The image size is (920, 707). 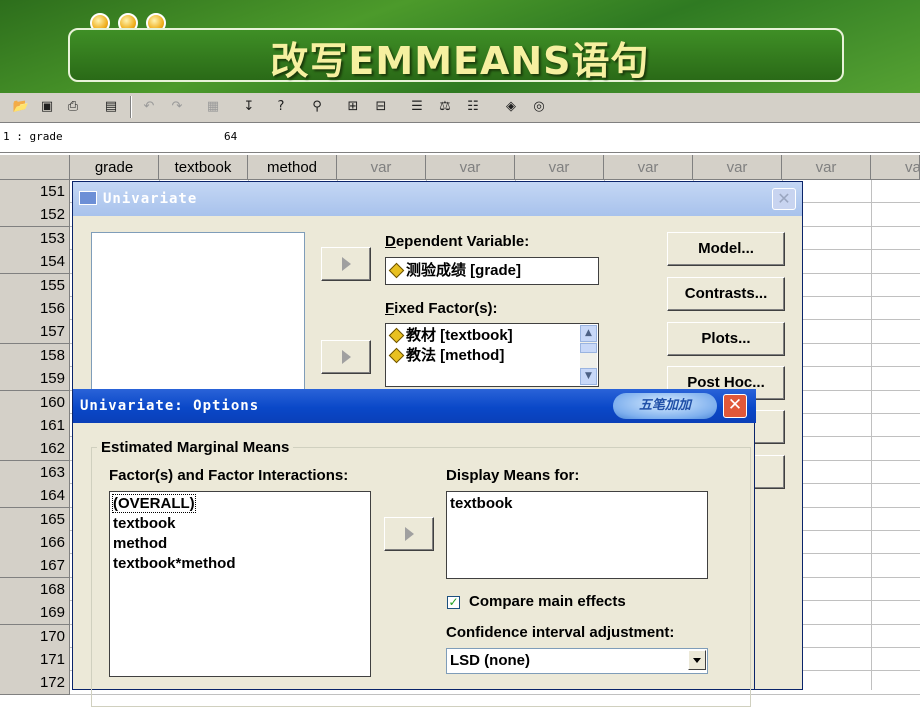 What do you see at coordinates (35, 379) in the screenshot?
I see `row-header: 159` at bounding box center [35, 379].